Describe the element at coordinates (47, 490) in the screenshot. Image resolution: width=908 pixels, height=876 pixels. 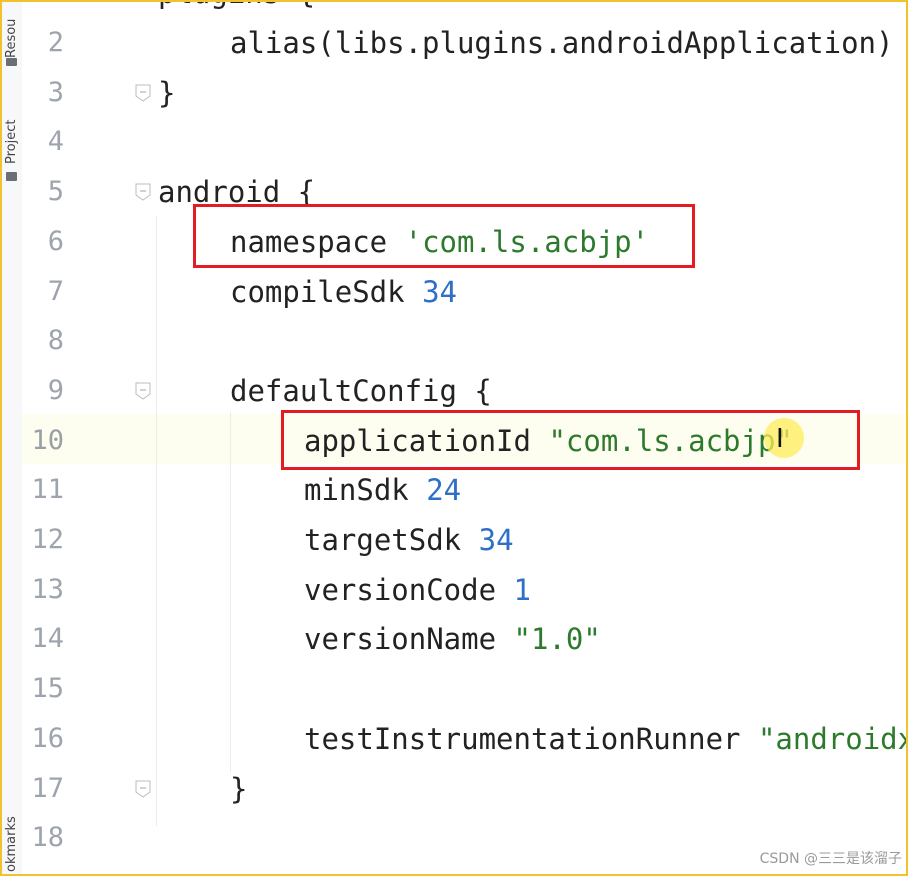
I see `line-number: 11` at that location.